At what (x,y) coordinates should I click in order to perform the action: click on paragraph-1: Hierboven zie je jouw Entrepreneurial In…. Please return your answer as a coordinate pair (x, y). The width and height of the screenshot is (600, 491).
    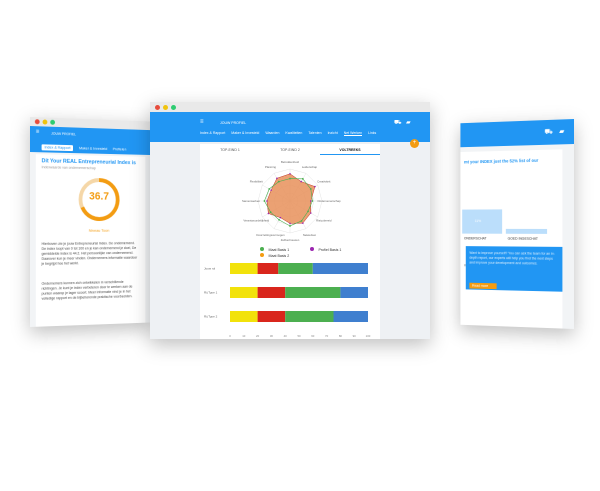
    Looking at the image, I should click on (89, 253).